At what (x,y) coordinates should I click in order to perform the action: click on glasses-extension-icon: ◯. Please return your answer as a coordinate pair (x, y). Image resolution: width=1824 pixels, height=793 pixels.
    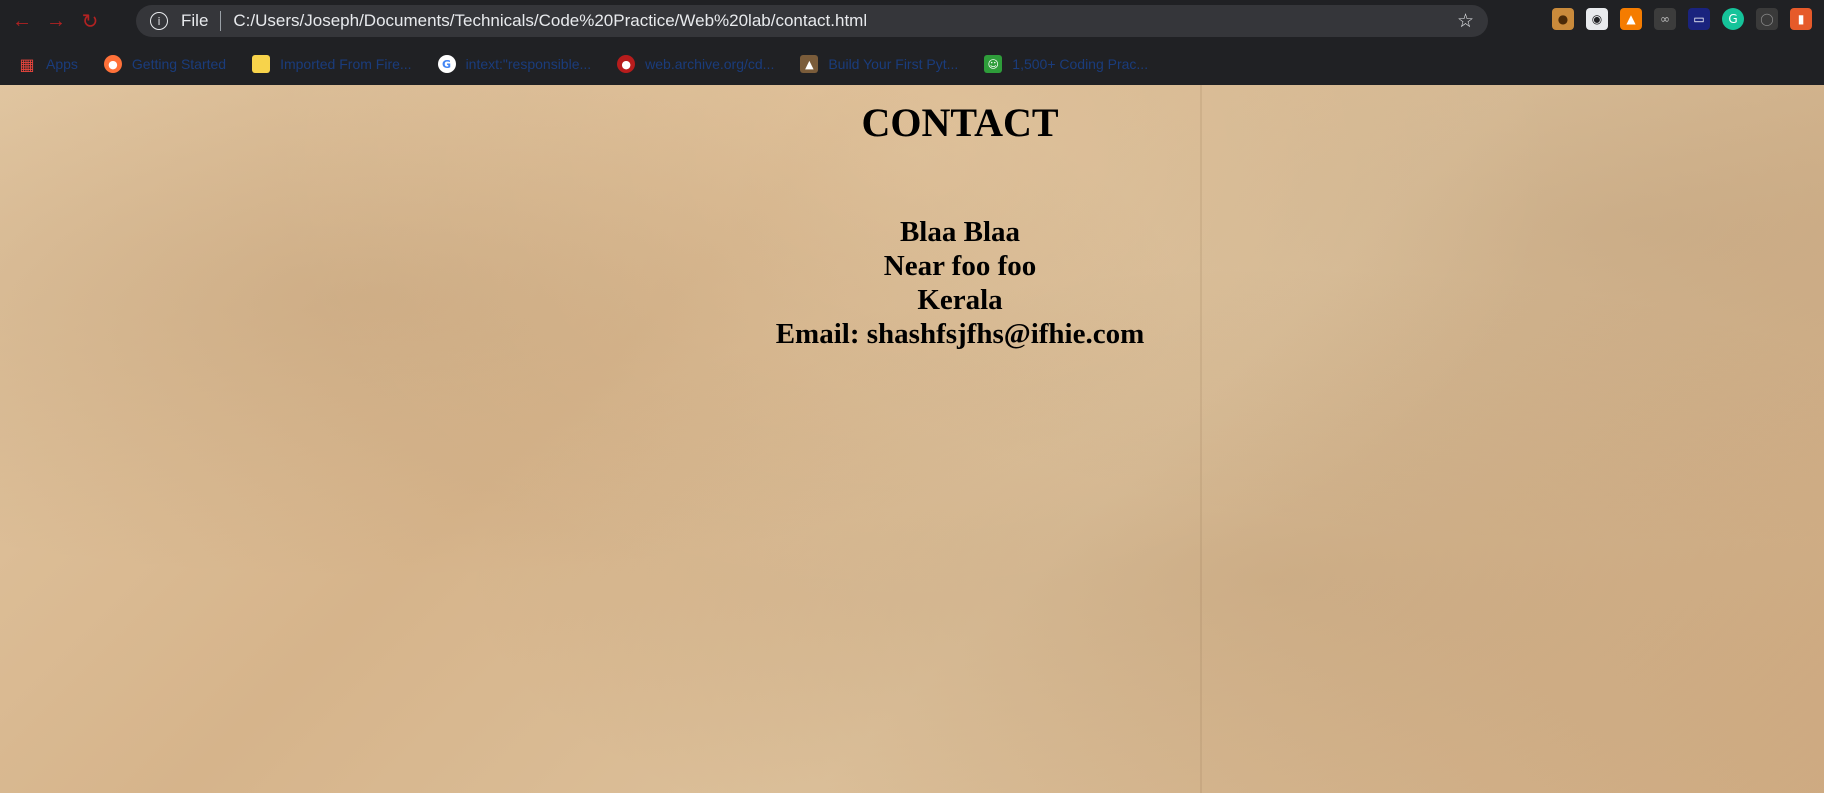
    Looking at the image, I should click on (1767, 19).